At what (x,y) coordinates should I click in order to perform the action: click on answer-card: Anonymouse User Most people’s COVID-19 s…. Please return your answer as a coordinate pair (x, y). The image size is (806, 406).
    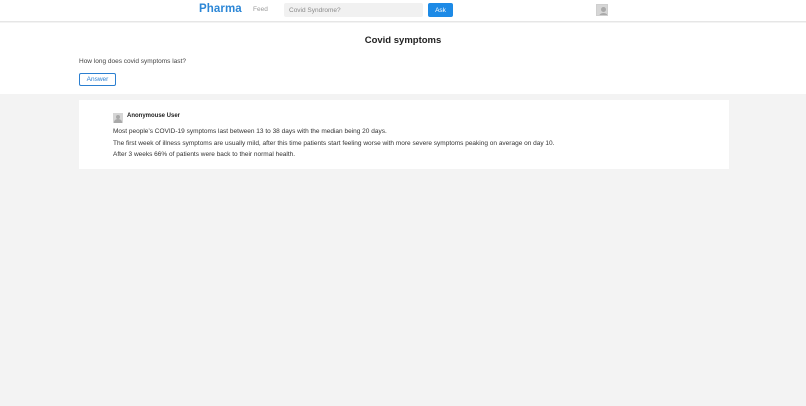
    Looking at the image, I should click on (404, 134).